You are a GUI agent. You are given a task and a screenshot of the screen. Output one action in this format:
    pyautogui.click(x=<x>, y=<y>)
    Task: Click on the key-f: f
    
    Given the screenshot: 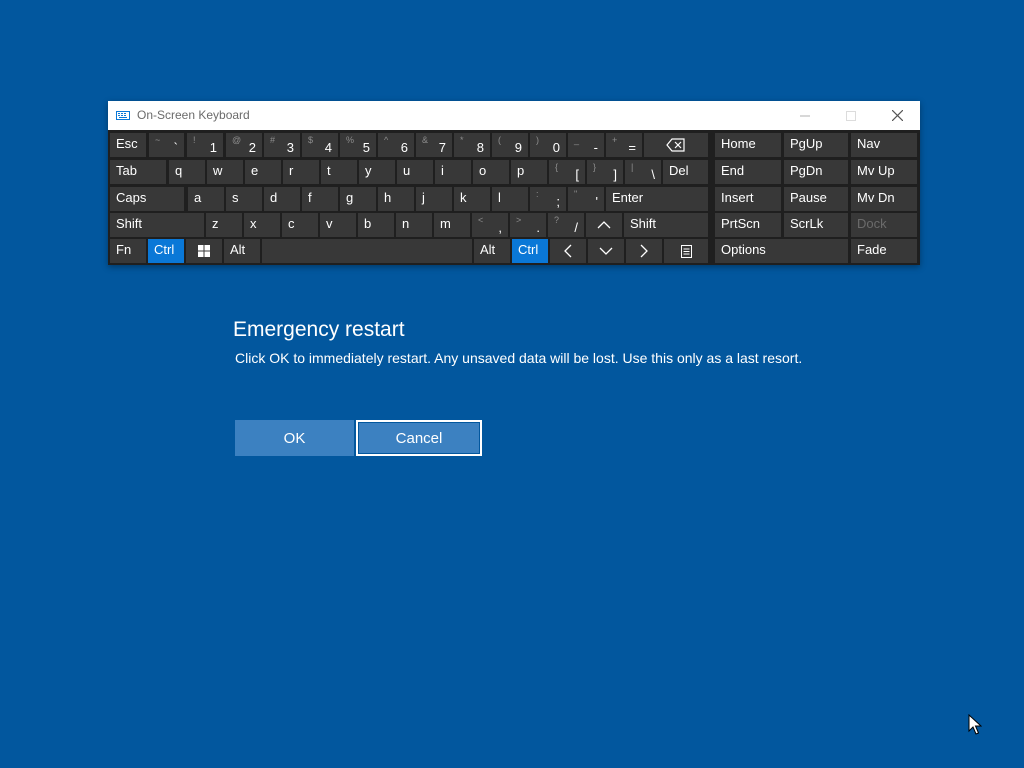 What is the action you would take?
    pyautogui.click(x=320, y=199)
    